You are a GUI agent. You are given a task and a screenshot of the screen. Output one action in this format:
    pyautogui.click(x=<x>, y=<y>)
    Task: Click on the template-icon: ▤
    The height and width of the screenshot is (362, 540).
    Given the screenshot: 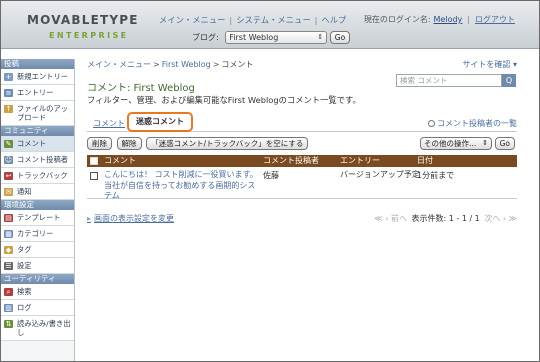 What is the action you would take?
    pyautogui.click(x=8, y=218)
    